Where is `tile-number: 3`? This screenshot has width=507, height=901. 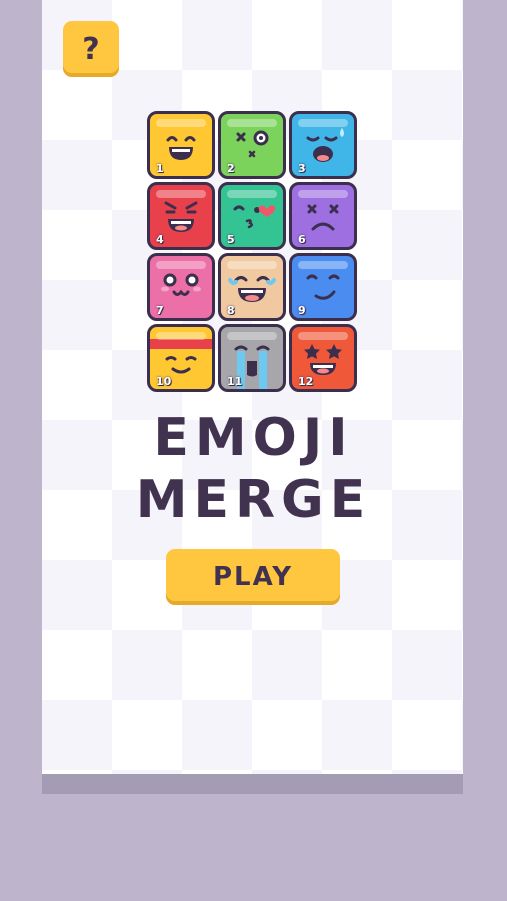
tile-number: 3 is located at coordinates (302, 168).